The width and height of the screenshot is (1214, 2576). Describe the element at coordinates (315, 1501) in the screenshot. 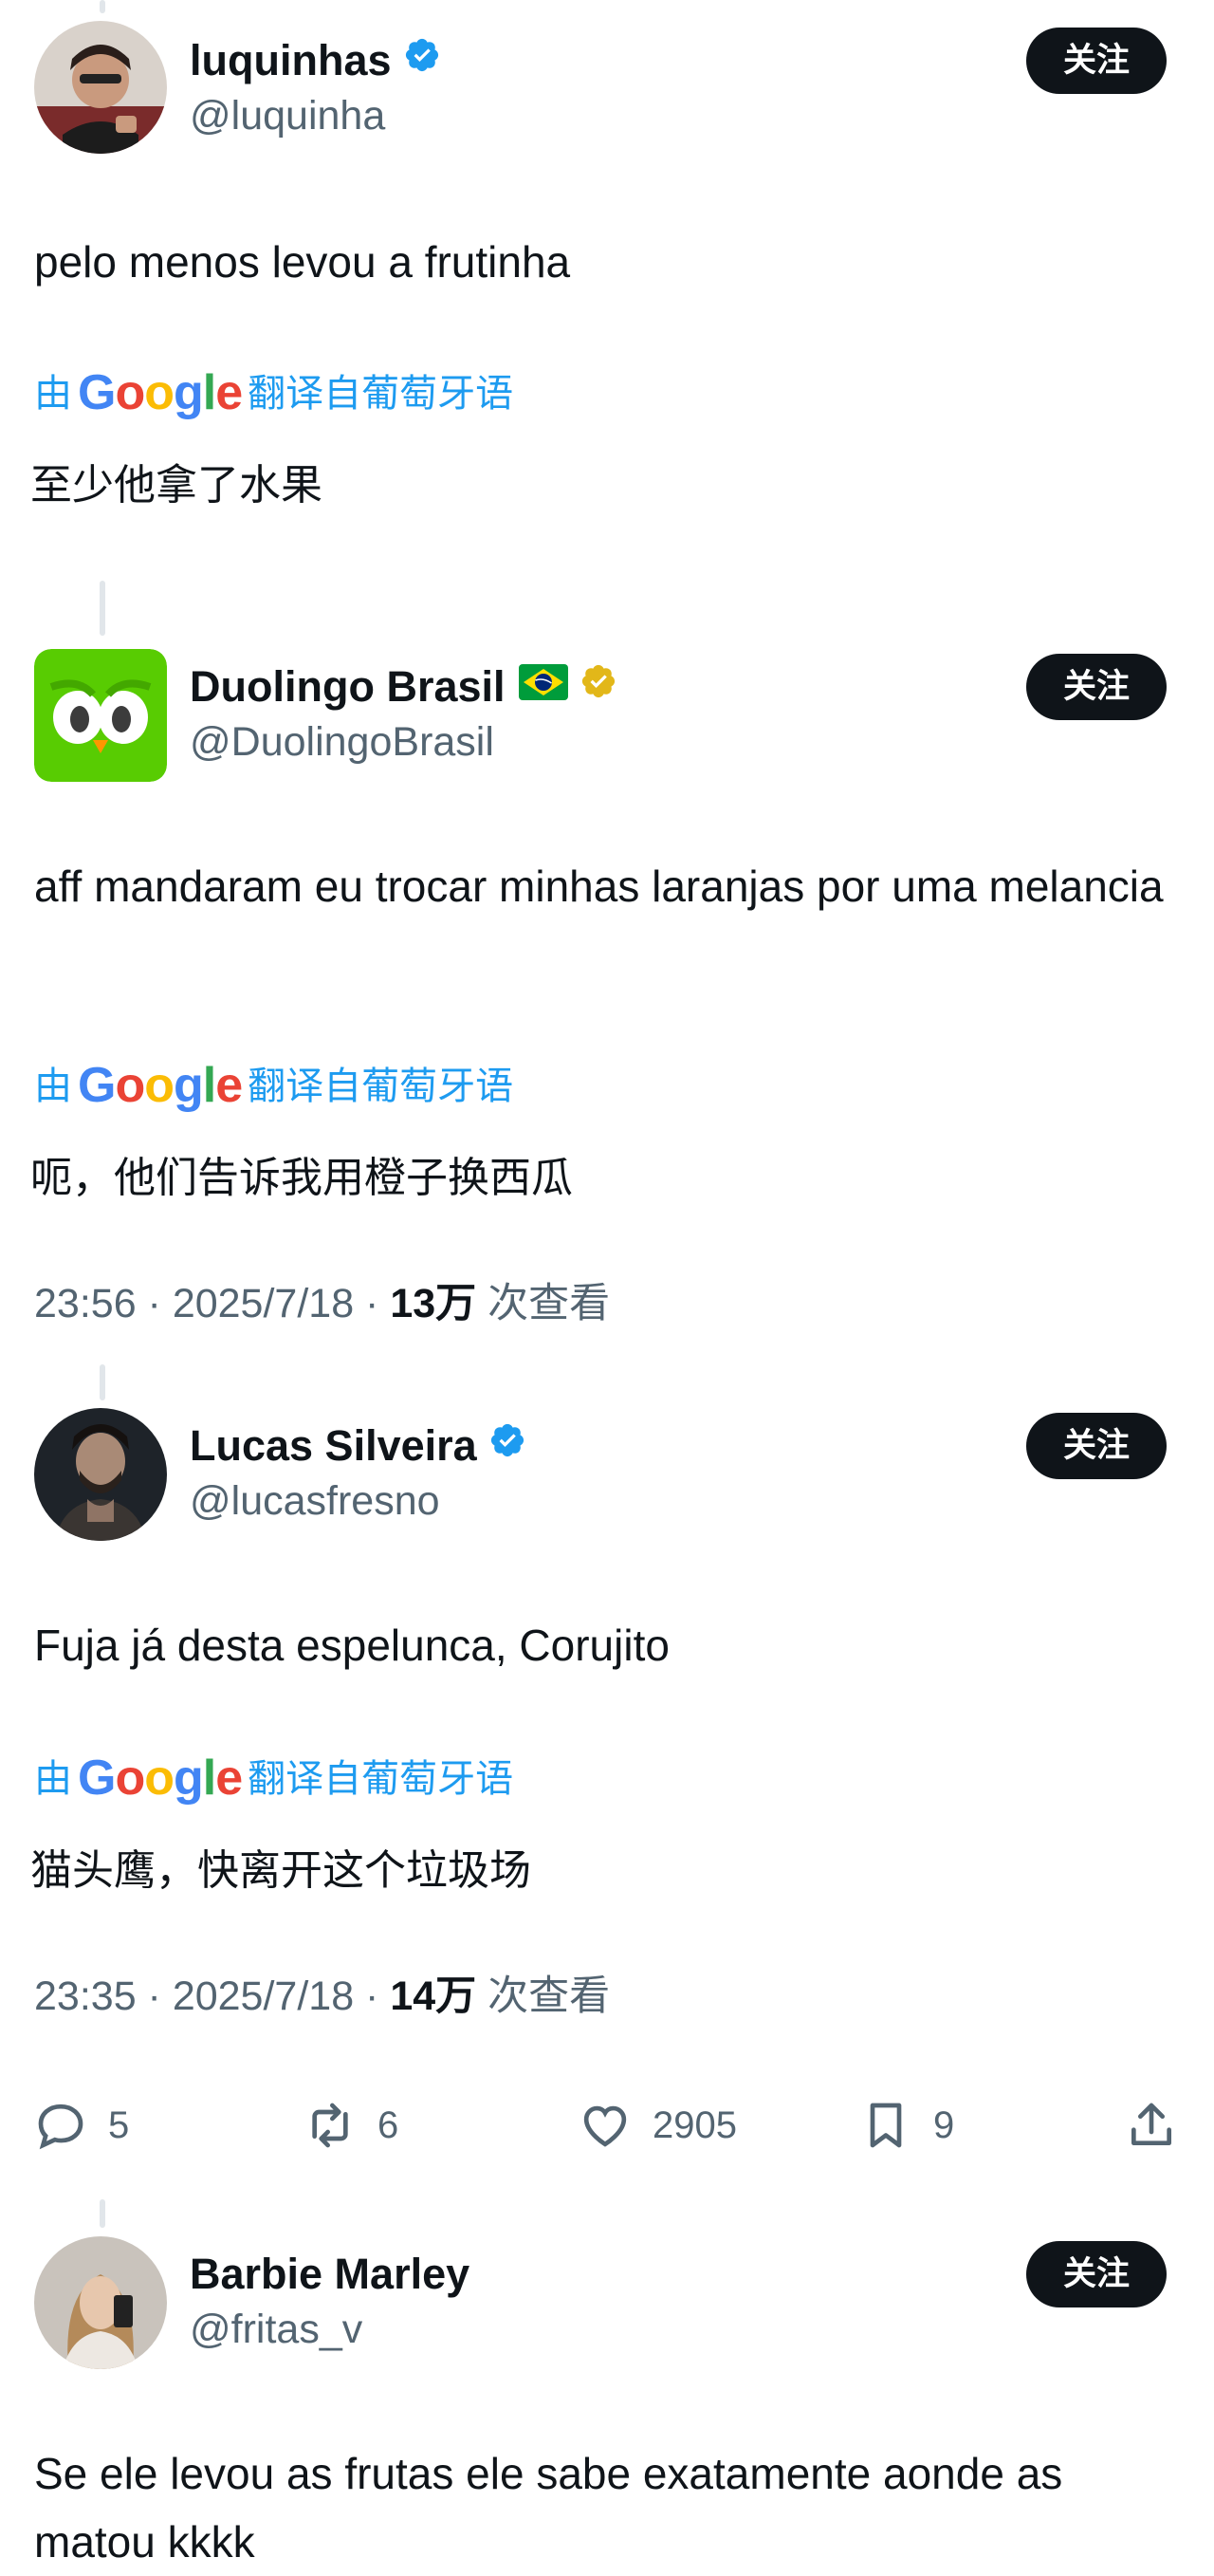

I see `handle: @lucasfresno` at that location.